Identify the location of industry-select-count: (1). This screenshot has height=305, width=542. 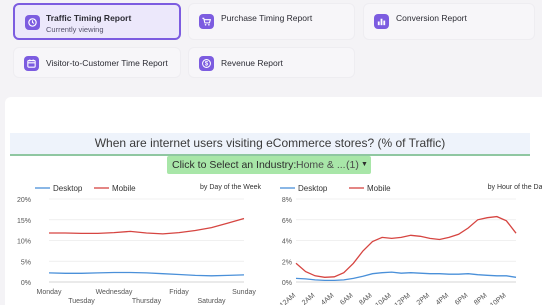
(352, 165).